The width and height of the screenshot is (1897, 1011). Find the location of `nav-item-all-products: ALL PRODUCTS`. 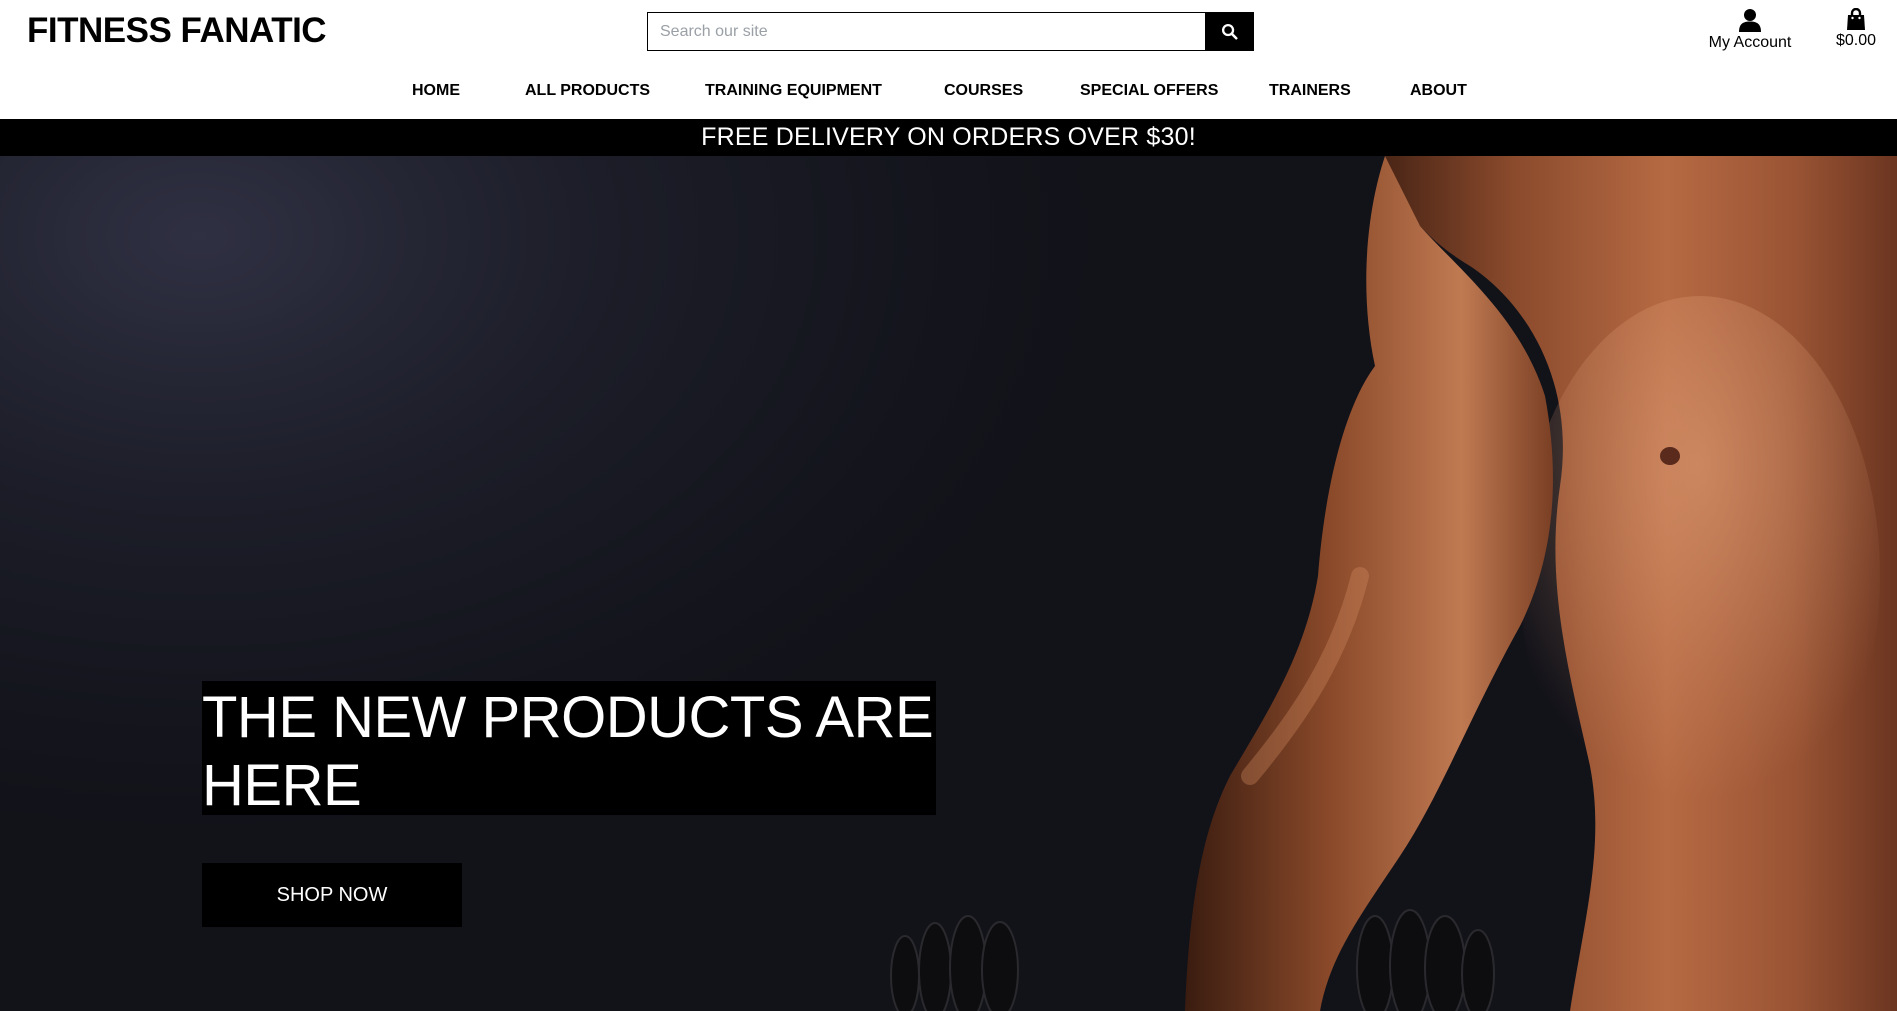

nav-item-all-products: ALL PRODUCTS is located at coordinates (587, 91).